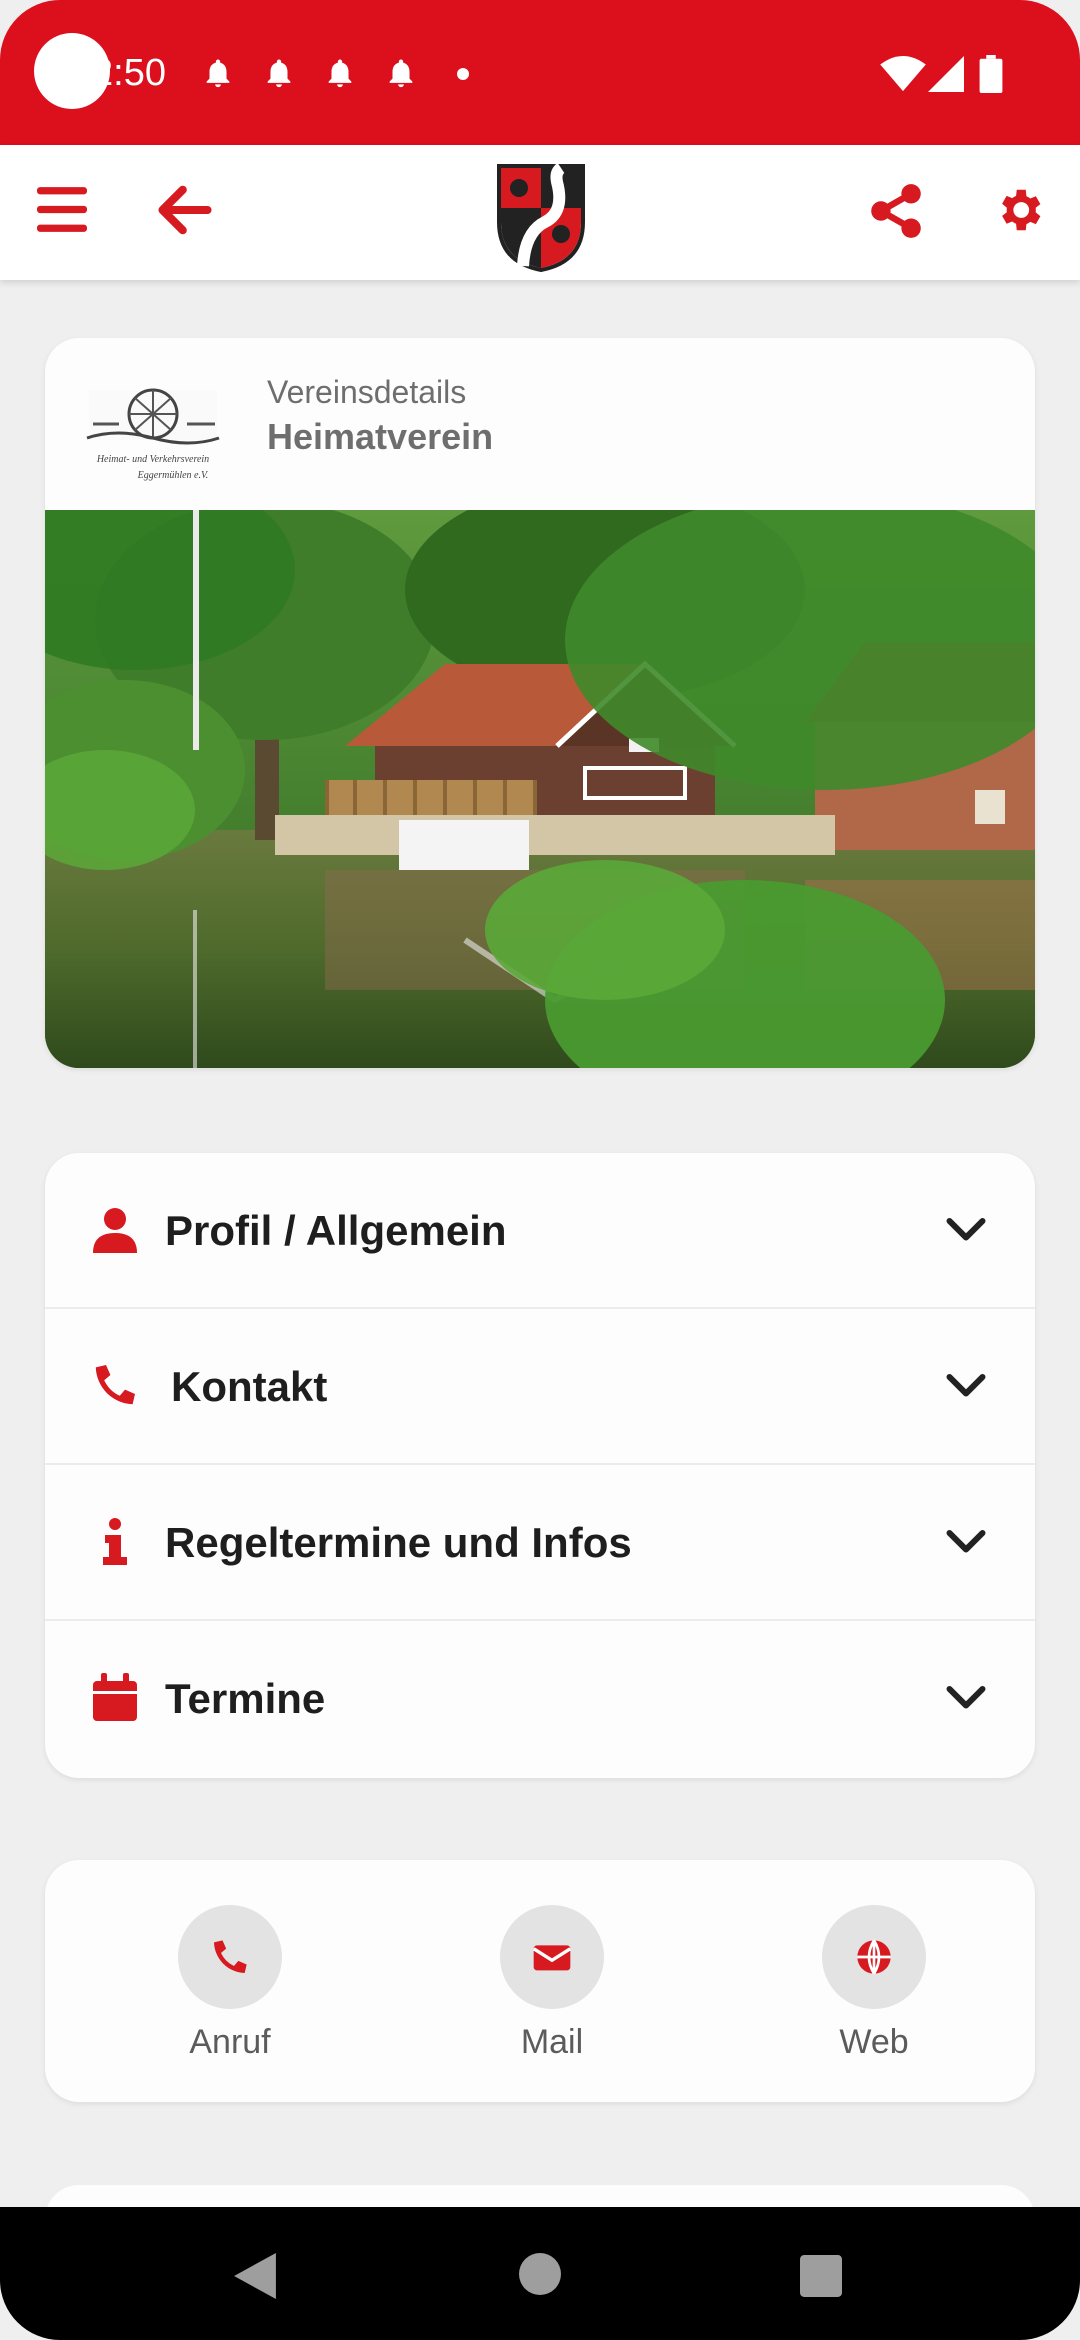  I want to click on share-icon, so click(896, 211).